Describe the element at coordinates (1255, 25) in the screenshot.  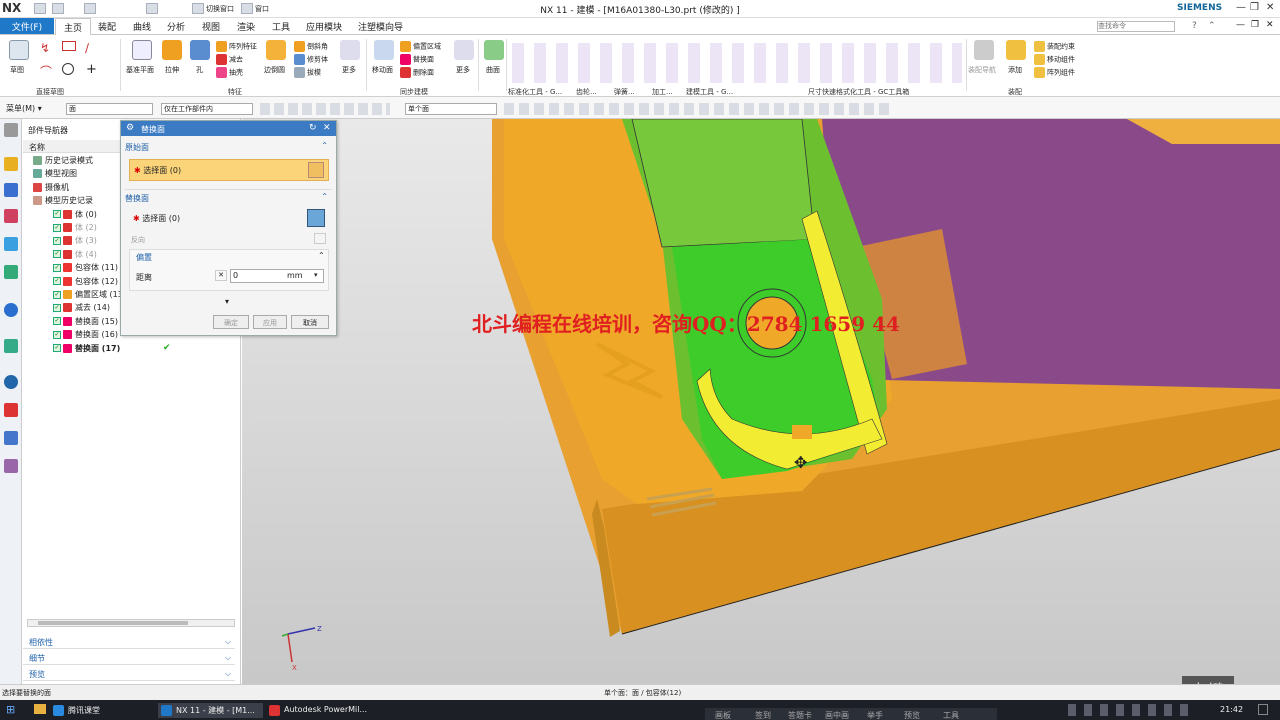
I see `doc-restore-icon: ❐` at that location.